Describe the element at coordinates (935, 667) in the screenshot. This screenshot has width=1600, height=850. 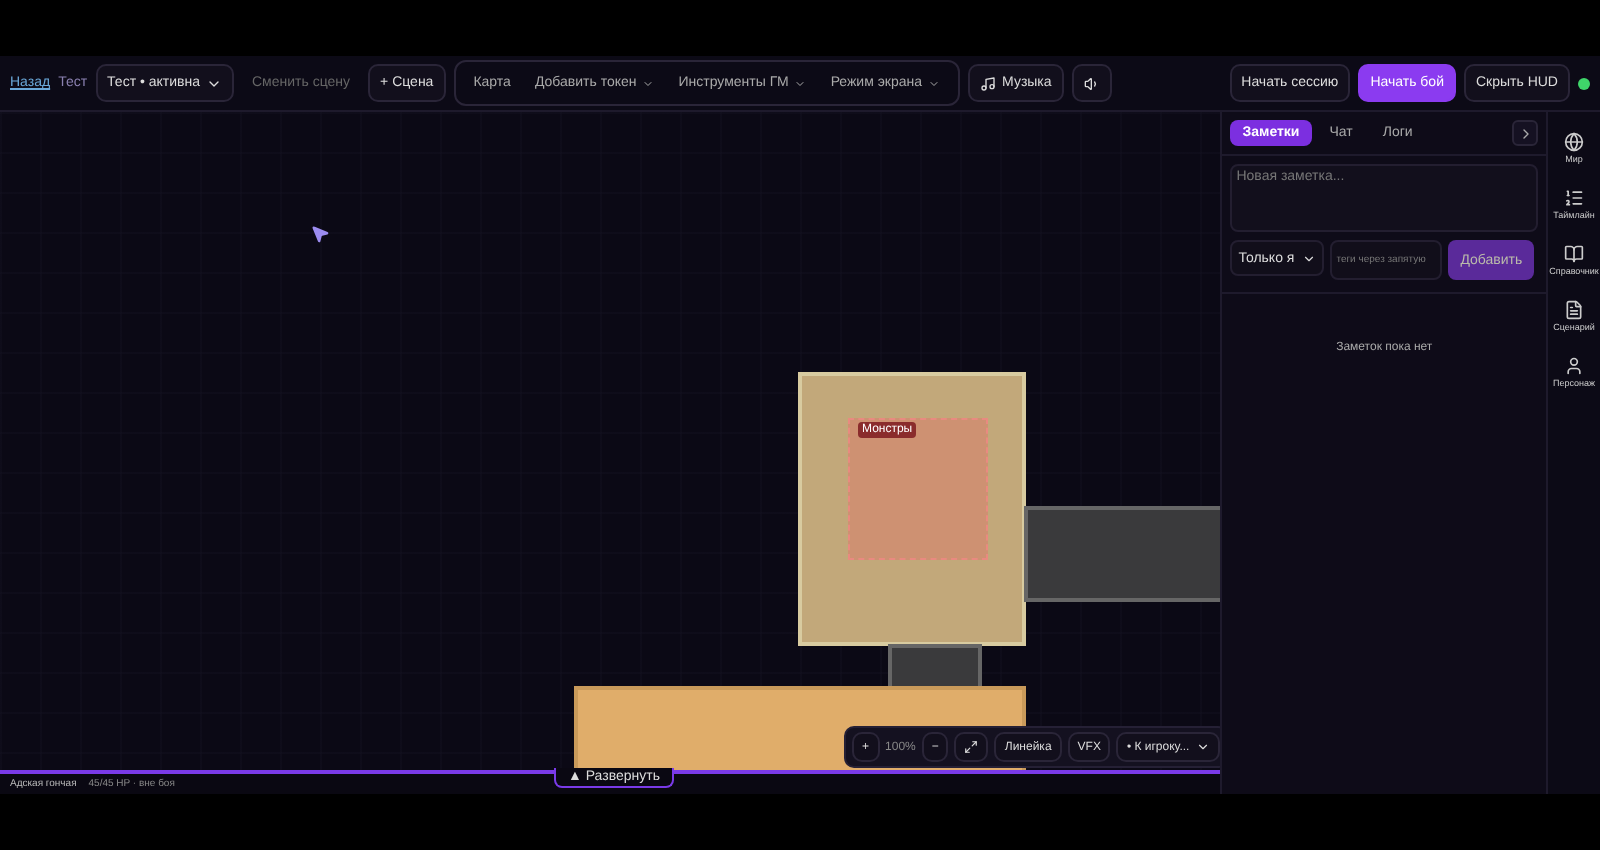
I see `stone-corridor` at that location.